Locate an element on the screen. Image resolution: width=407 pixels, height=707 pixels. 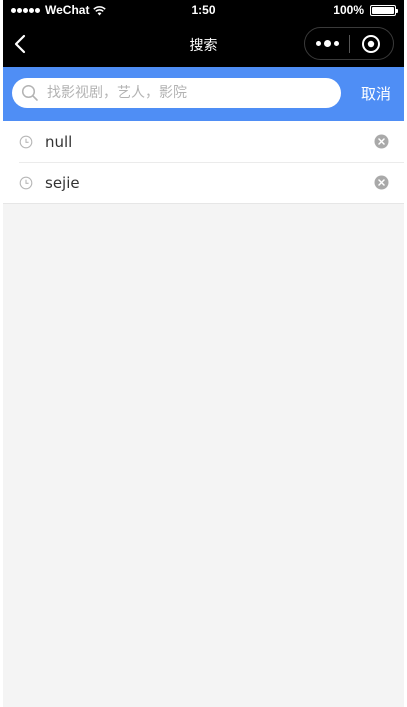
history-item-text: sejie is located at coordinates (62, 182).